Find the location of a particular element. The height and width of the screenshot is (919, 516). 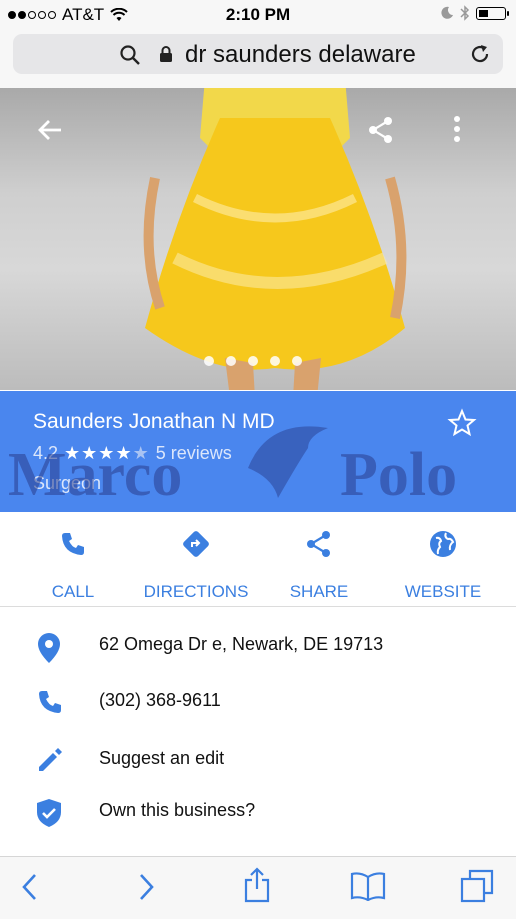

save-star-icon is located at coordinates (462, 423).